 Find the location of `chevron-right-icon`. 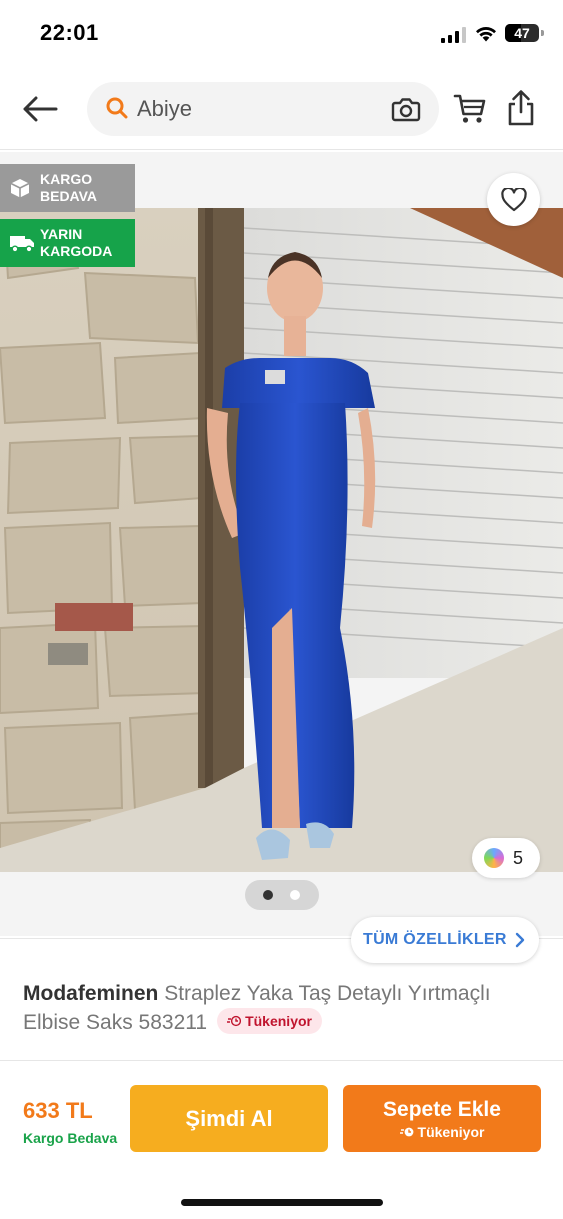

chevron-right-icon is located at coordinates (519, 940).